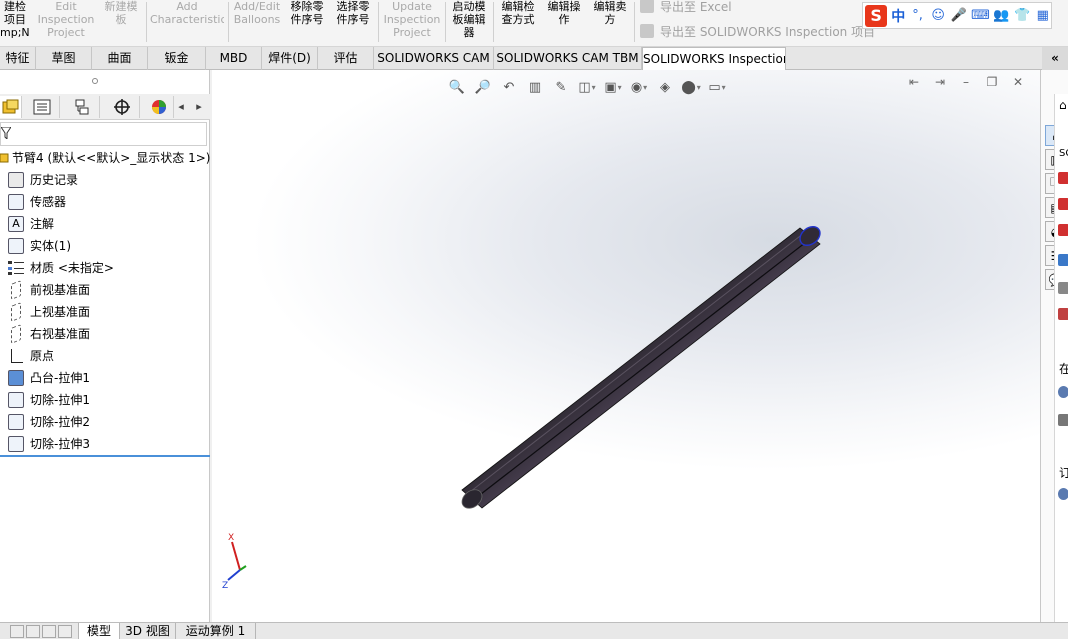 This screenshot has width=1068, height=639. What do you see at coordinates (66, 22) in the screenshot?
I see `edit-inspection-project-button: Edit Inspection Project` at bounding box center [66, 22].